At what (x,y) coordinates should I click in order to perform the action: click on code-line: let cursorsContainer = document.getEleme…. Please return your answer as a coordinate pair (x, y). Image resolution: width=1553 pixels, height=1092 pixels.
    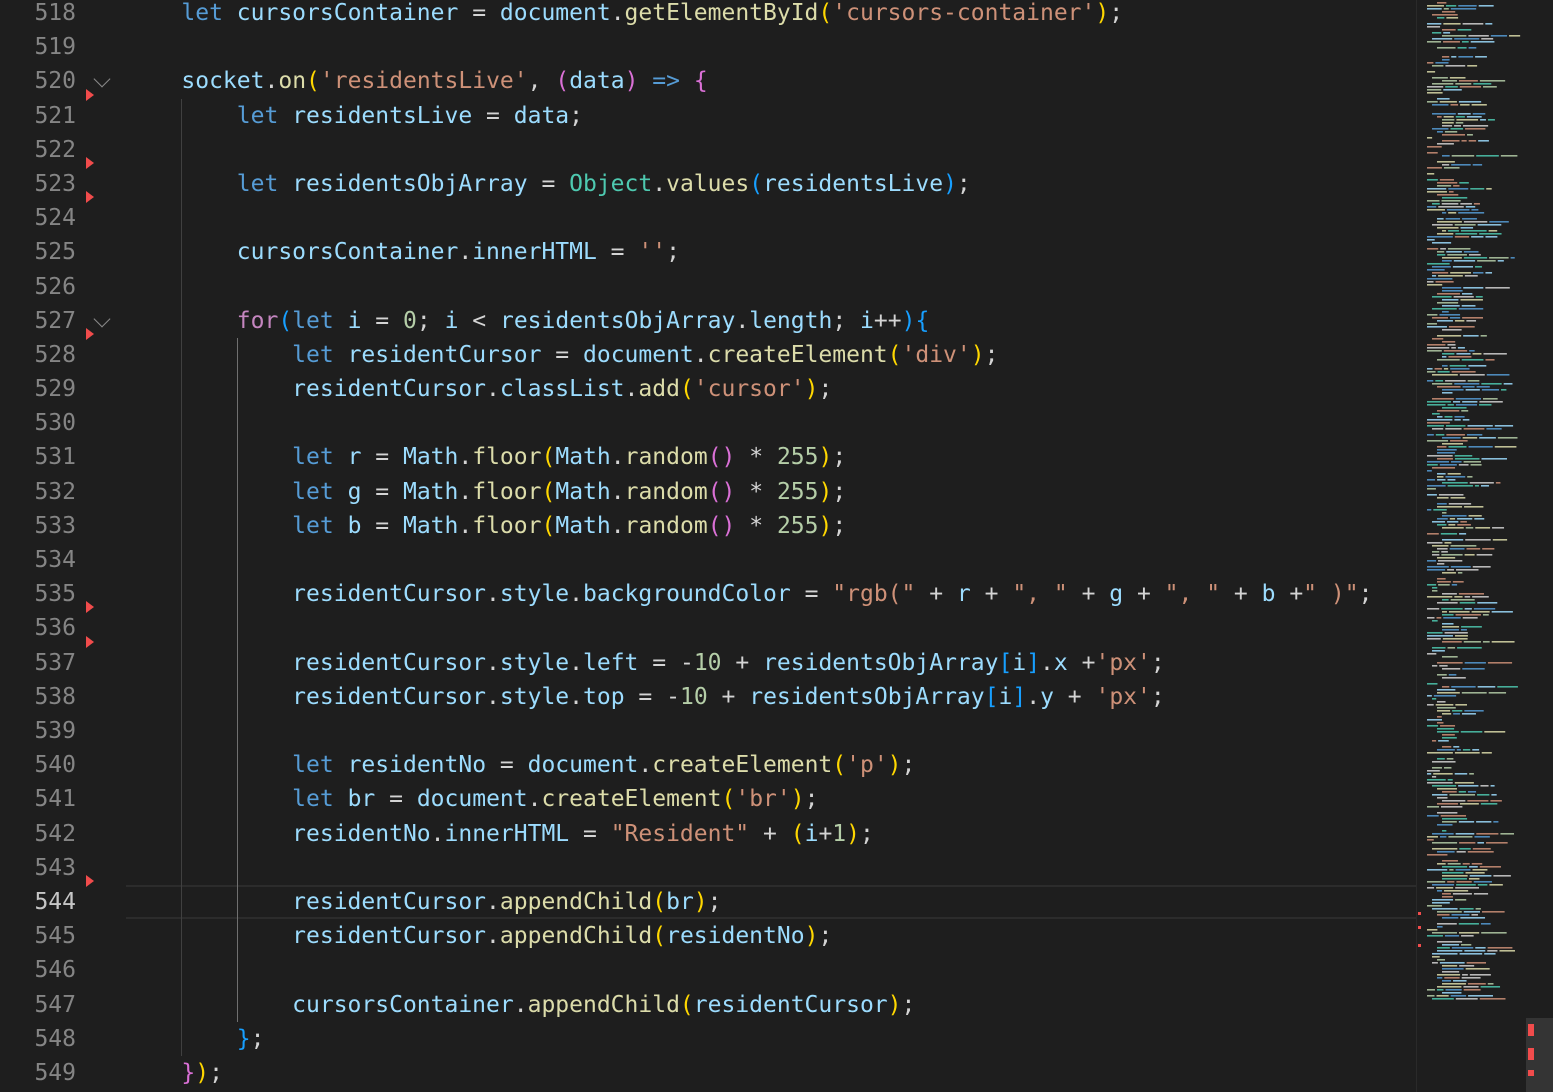
    Looking at the image, I should click on (771, 15).